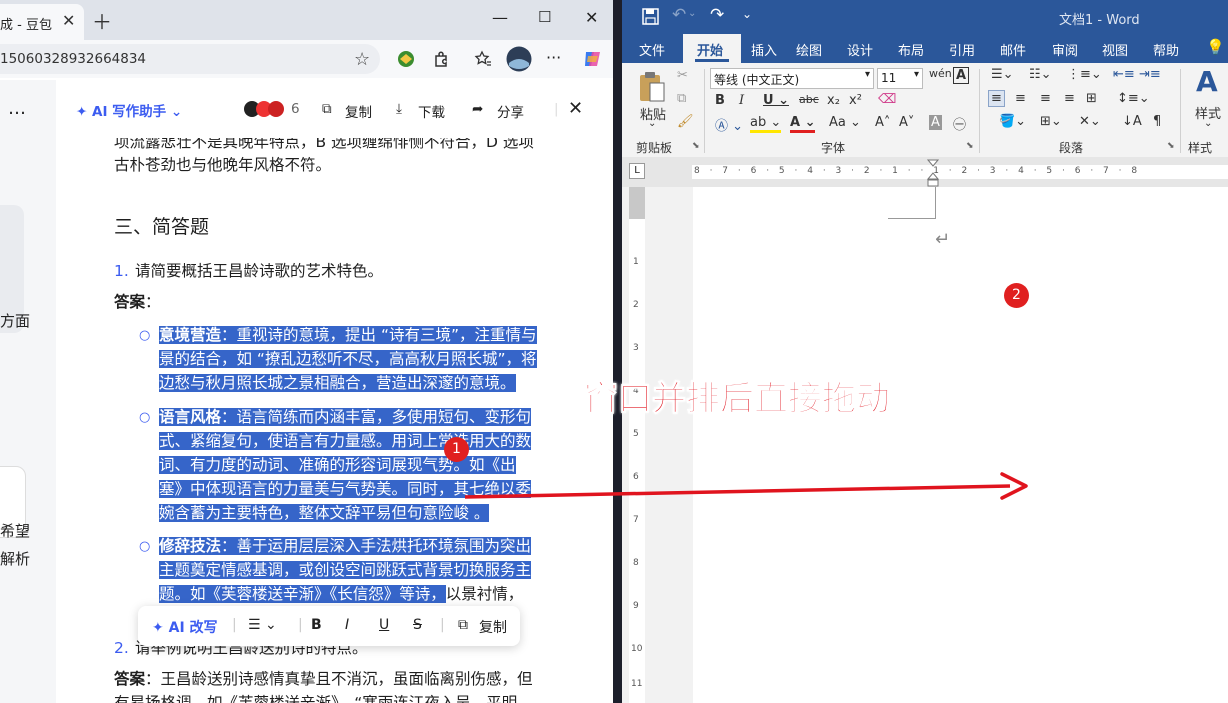 This screenshot has height=703, width=1228. What do you see at coordinates (345, 441) in the screenshot?
I see `selected-text-line: 式、紧缩复句，使语言有力量感。用词上常选用大的数` at bounding box center [345, 441].